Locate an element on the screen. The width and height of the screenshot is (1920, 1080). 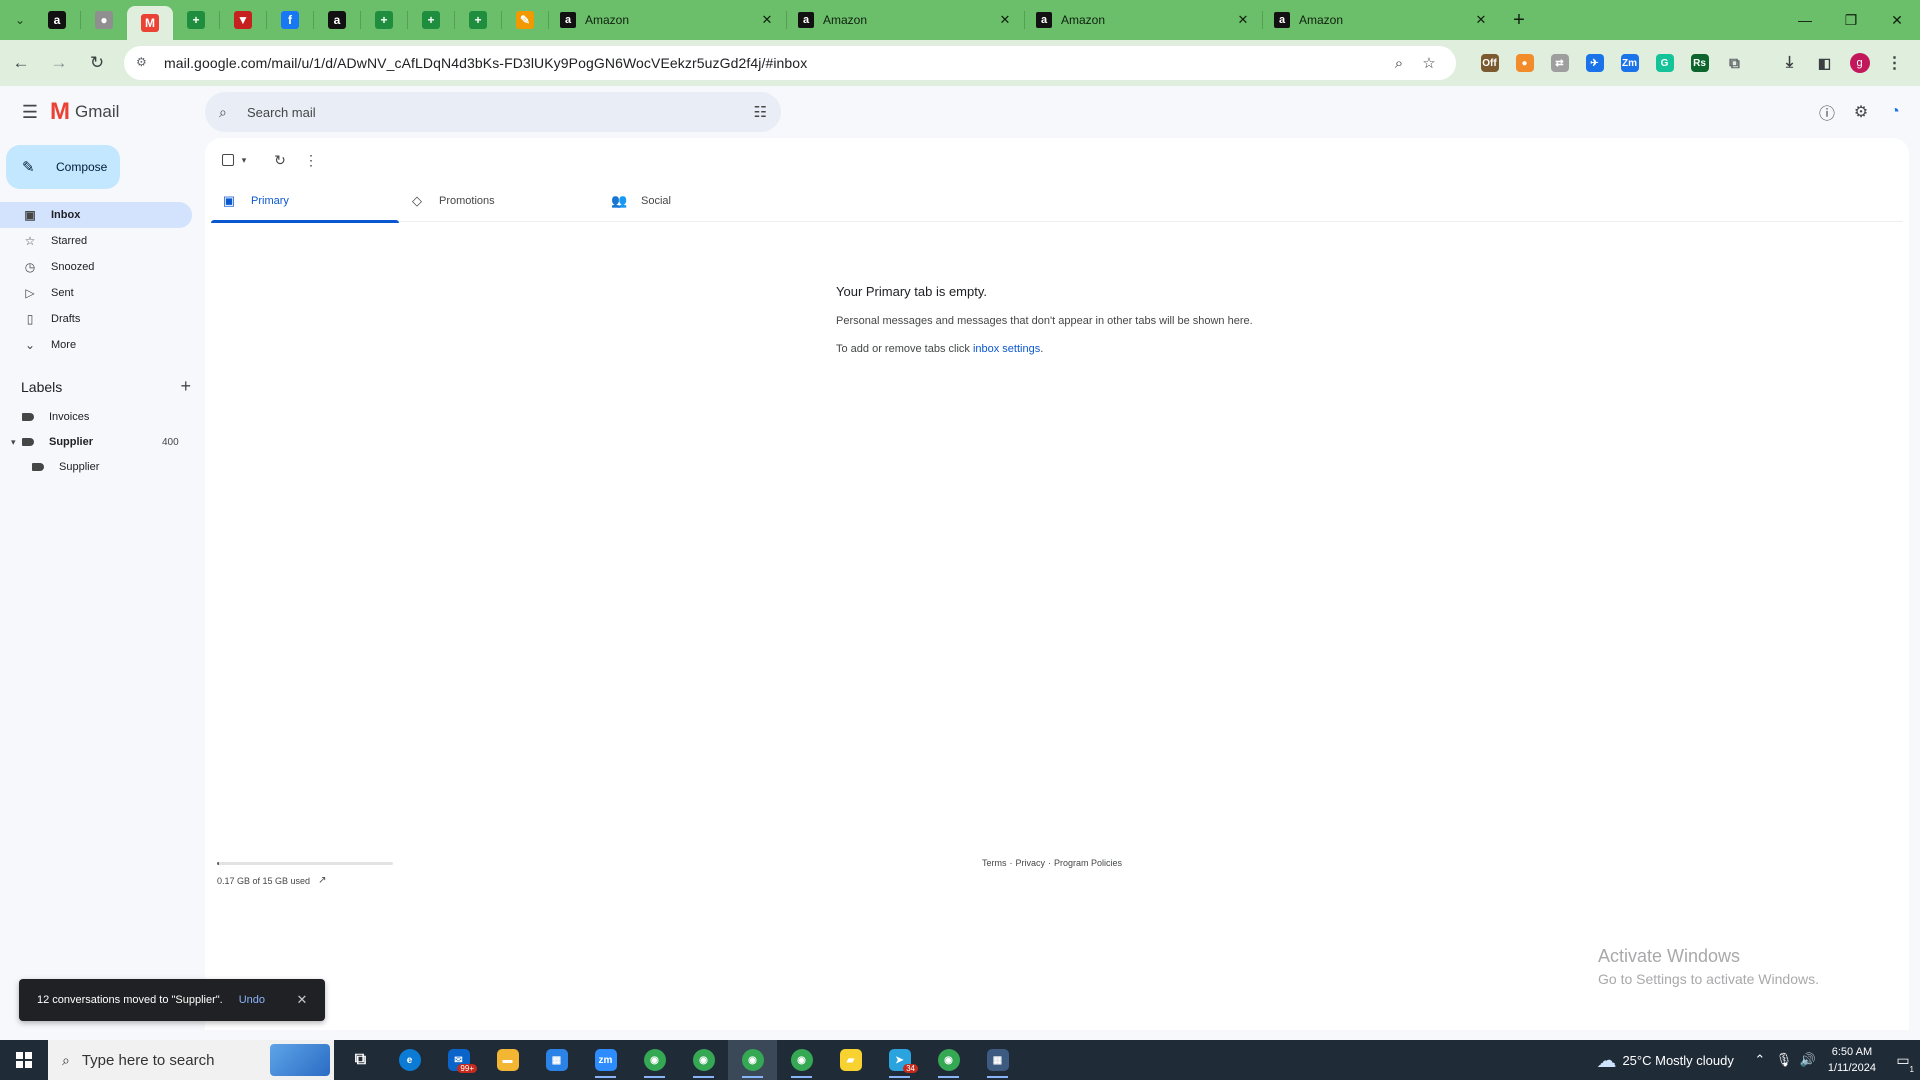
taskbar-search: ⌕ Type here to search is located at coordinates (191, 1060).